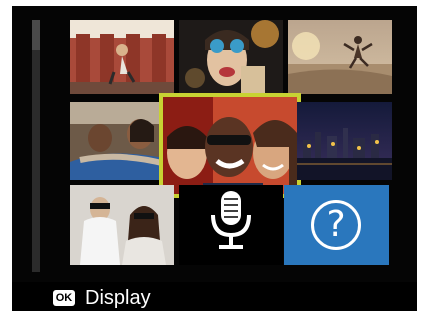  I want to click on thumb-voice-memo, so click(231, 225).